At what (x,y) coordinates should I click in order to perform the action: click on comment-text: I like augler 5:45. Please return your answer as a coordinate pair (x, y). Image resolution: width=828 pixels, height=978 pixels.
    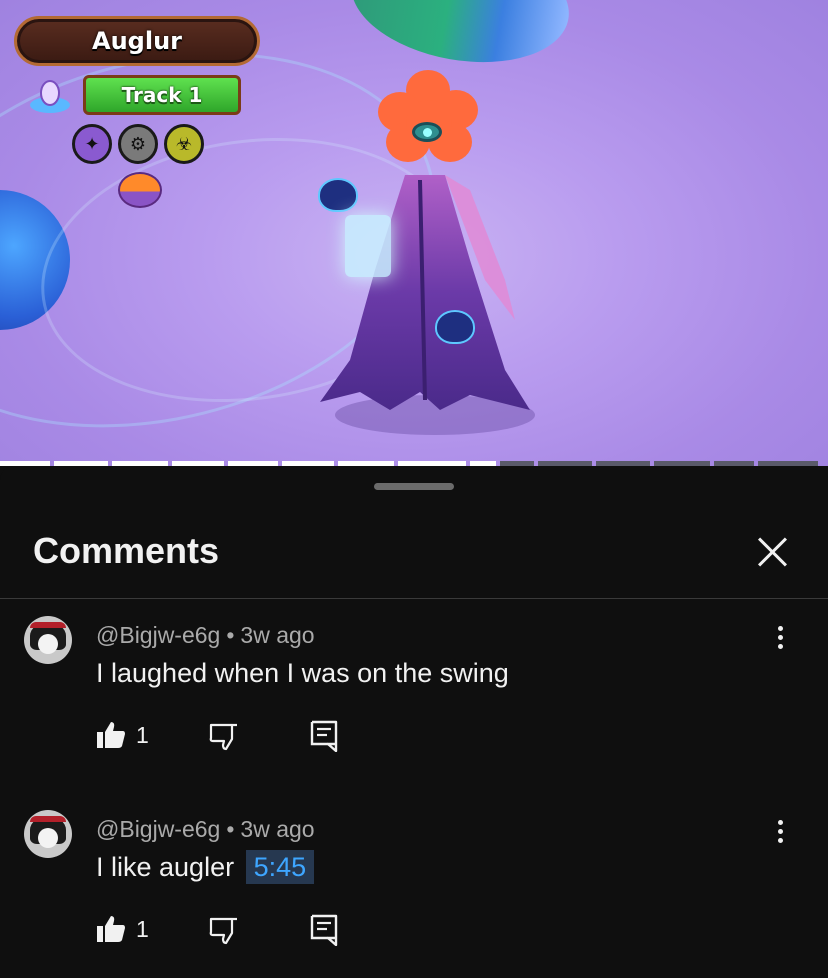
    Looking at the image, I should click on (205, 867).